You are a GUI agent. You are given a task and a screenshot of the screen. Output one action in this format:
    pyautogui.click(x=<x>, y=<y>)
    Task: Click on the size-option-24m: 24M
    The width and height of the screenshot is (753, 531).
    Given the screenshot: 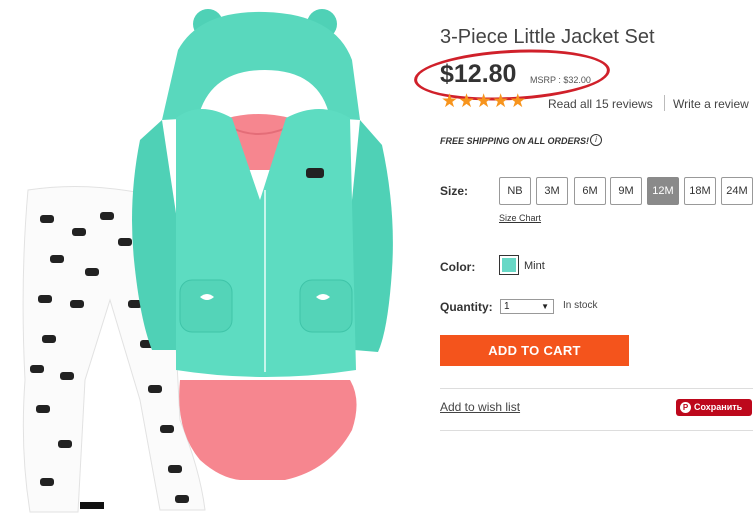 What is the action you would take?
    pyautogui.click(x=737, y=191)
    